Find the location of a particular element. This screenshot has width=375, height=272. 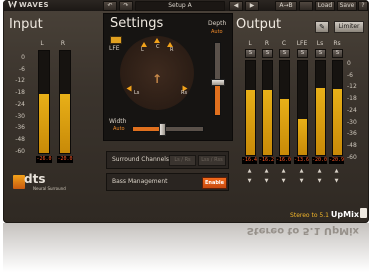

surround-option-ls-rs: Ls / Rs is located at coordinates (182, 160).